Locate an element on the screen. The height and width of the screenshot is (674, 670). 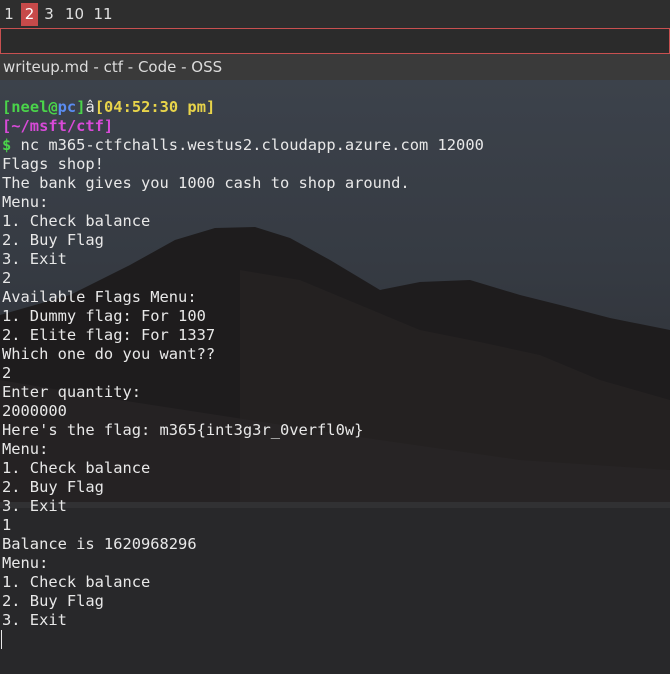
window-title: writeup.md - ctf - Code - OSS is located at coordinates (335, 67).